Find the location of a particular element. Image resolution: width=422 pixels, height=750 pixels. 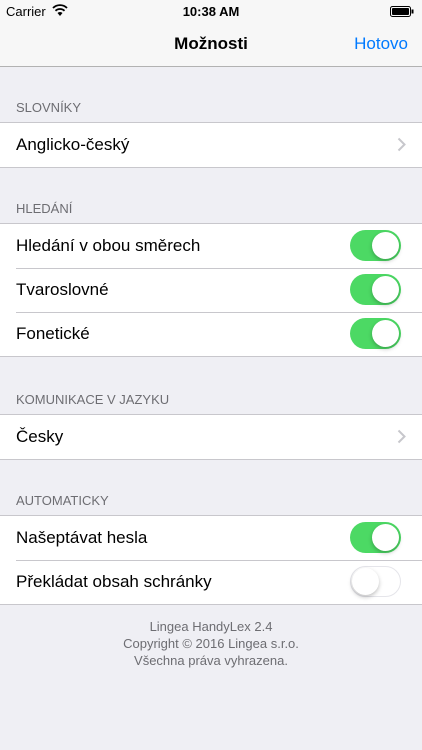

phonetic-toggle is located at coordinates (375, 333).